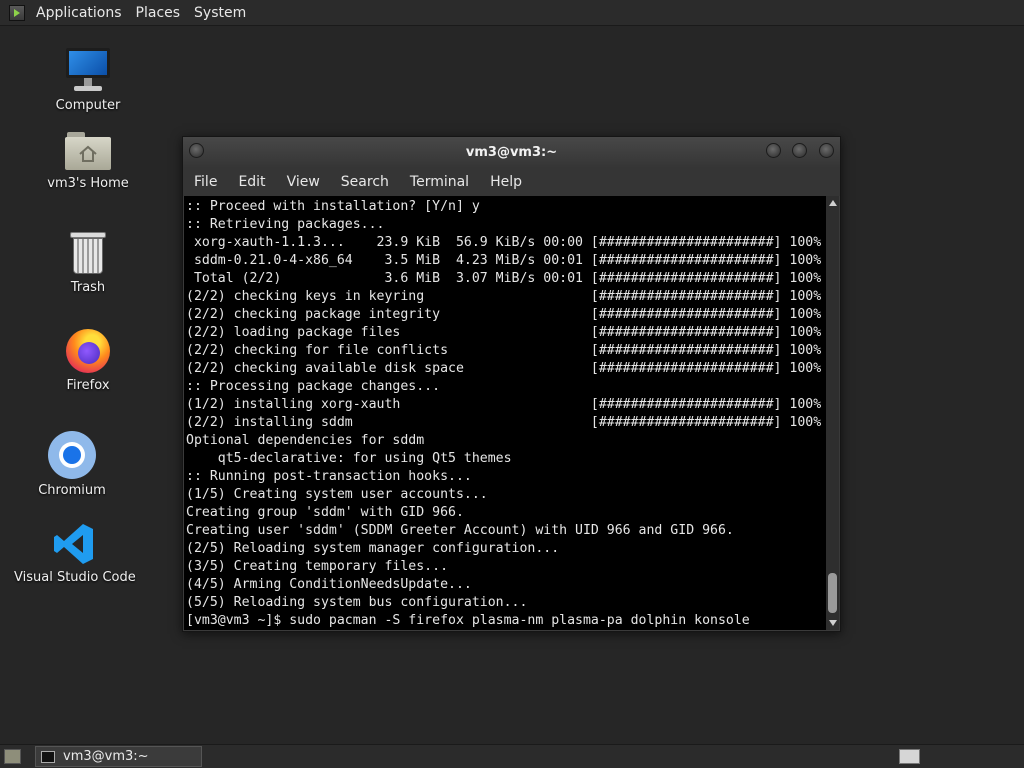 The height and width of the screenshot is (768, 1024). Describe the element at coordinates (505, 182) in the screenshot. I see `menu-help: Help` at that location.